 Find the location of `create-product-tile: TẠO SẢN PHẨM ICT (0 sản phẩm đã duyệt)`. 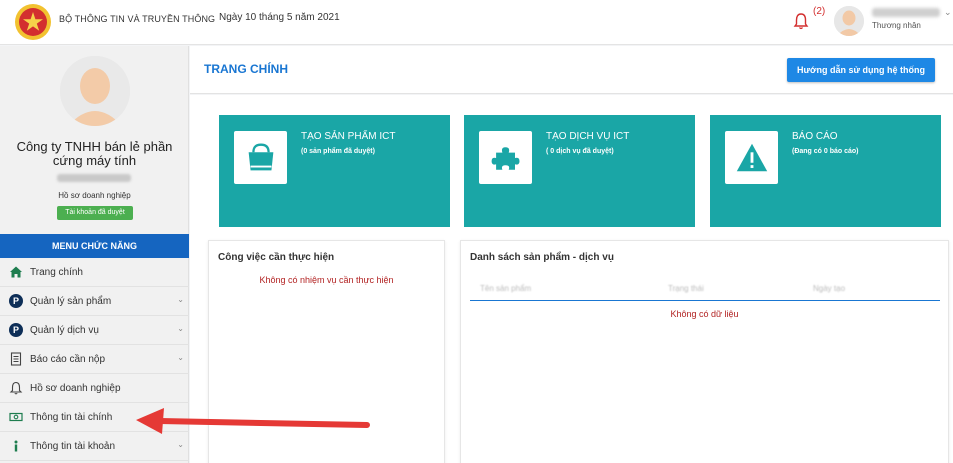

create-product-tile: TẠO SẢN PHẨM ICT (0 sản phẩm đã duyệt) is located at coordinates (334, 171).